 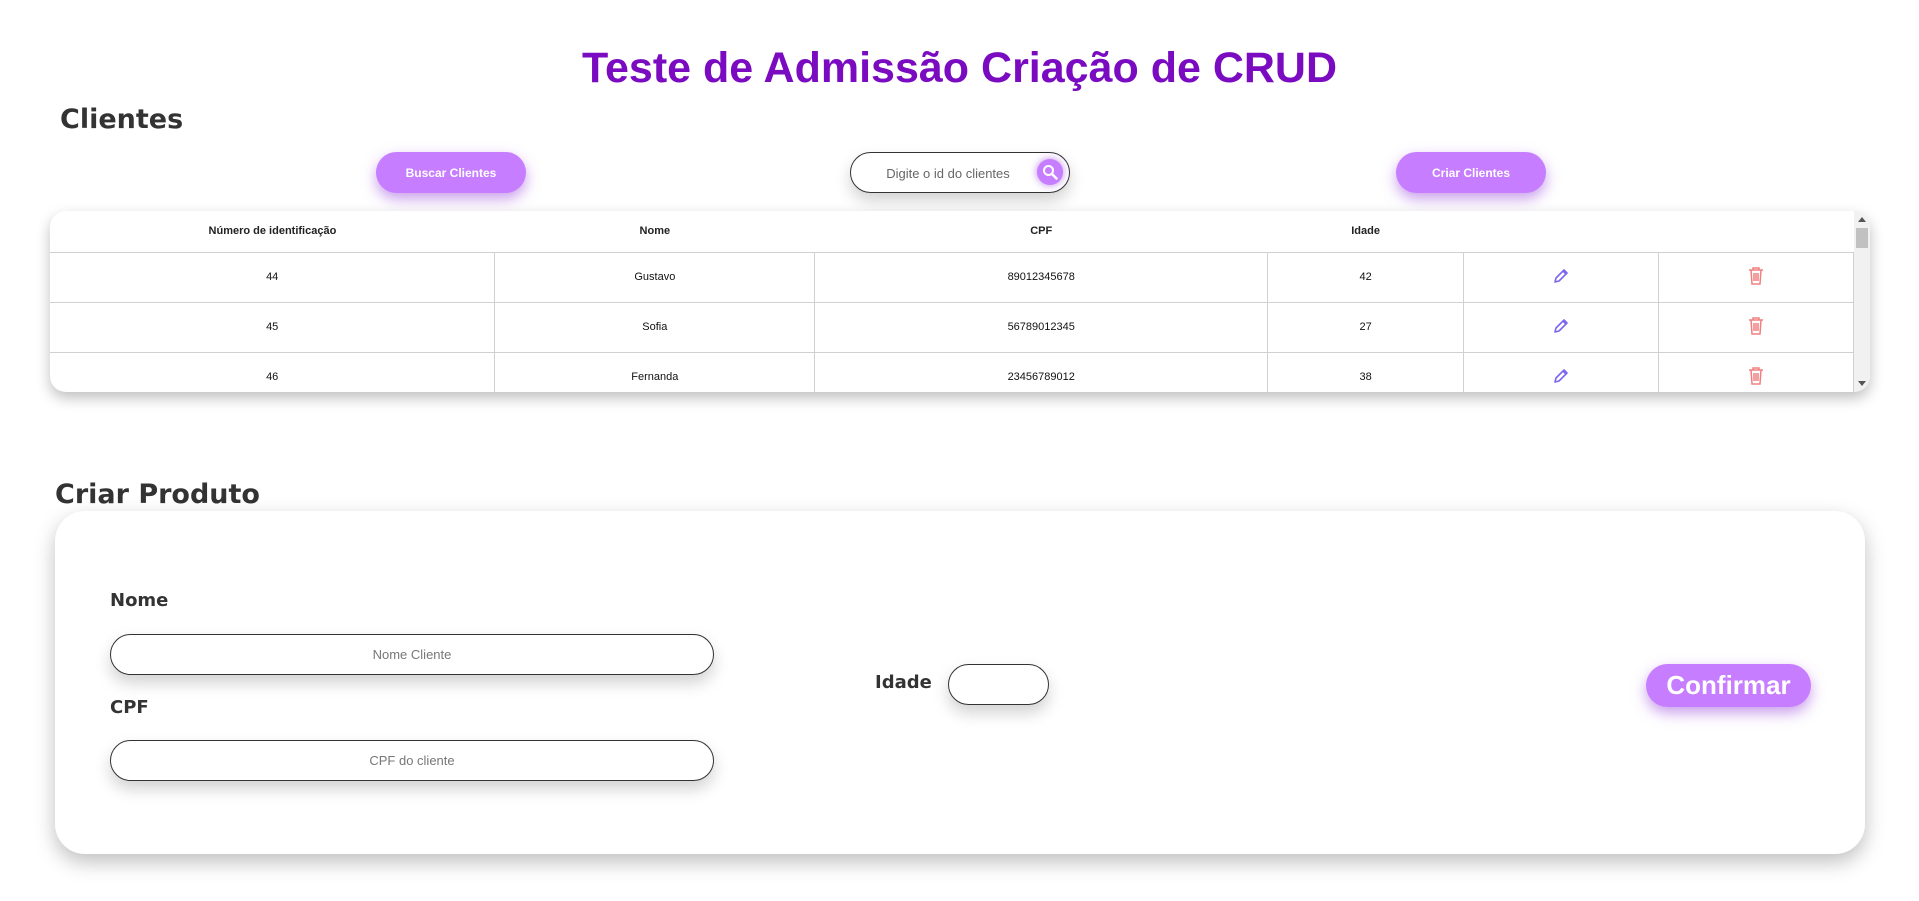 I want to click on buscar-clientes-button: Buscar Clientes, so click(x=451, y=172).